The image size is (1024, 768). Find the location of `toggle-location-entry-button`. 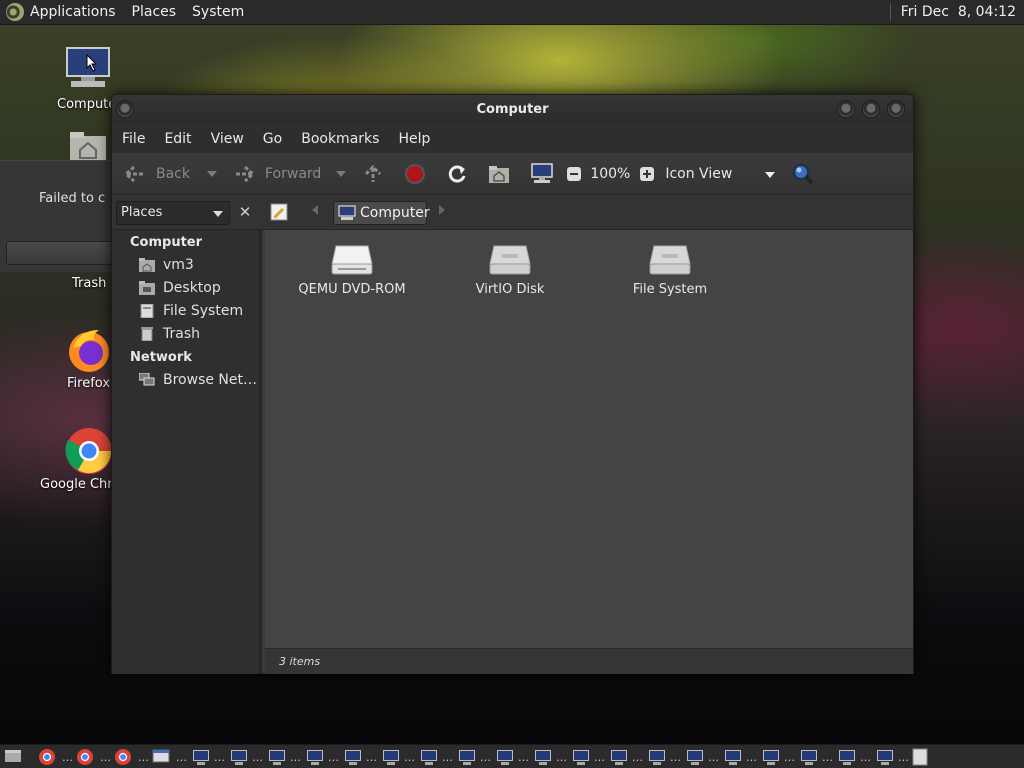

toggle-location-entry-button is located at coordinates (279, 214).